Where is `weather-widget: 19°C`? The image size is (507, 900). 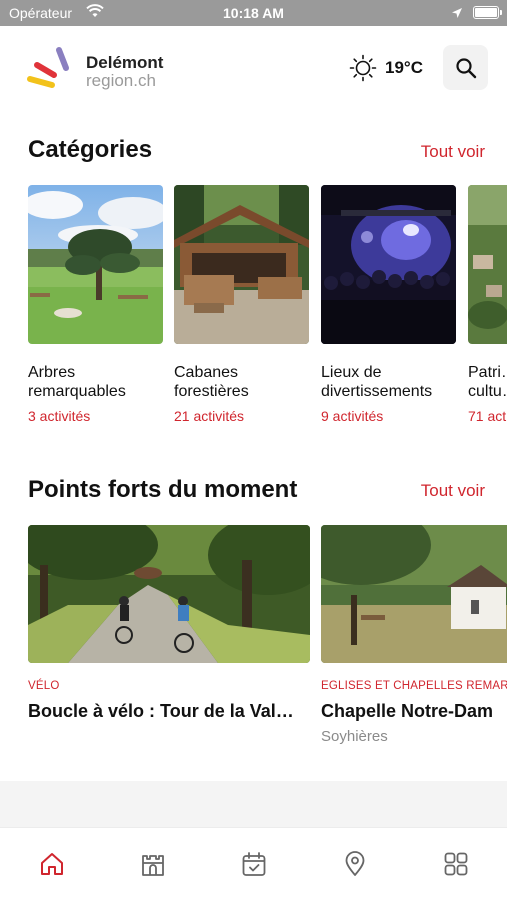
weather-widget: 19°C is located at coordinates (386, 68).